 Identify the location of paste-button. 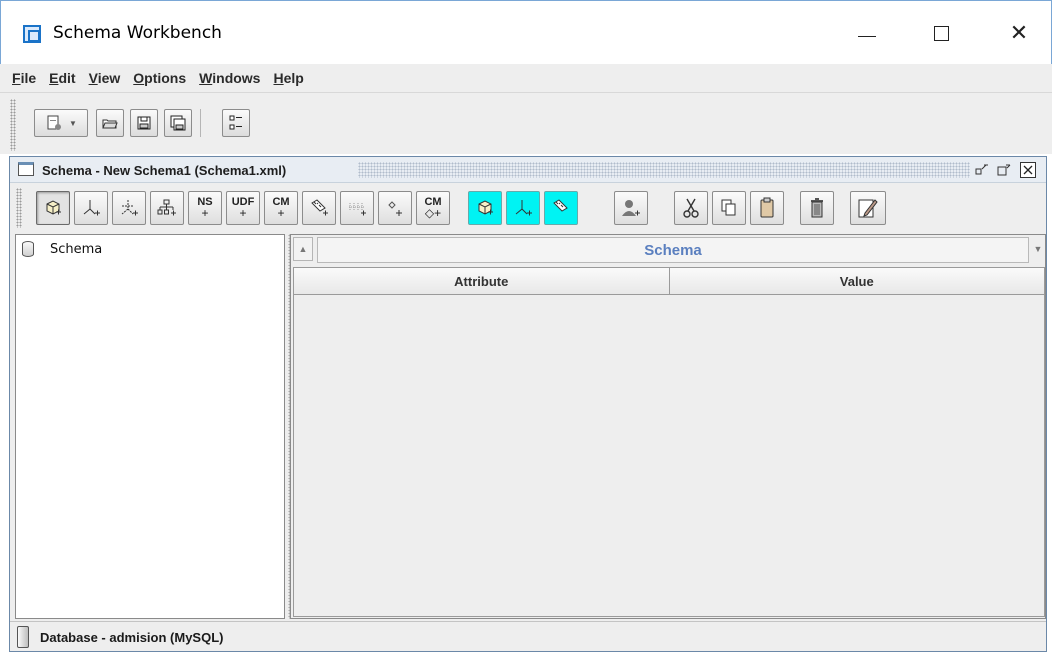
(767, 208).